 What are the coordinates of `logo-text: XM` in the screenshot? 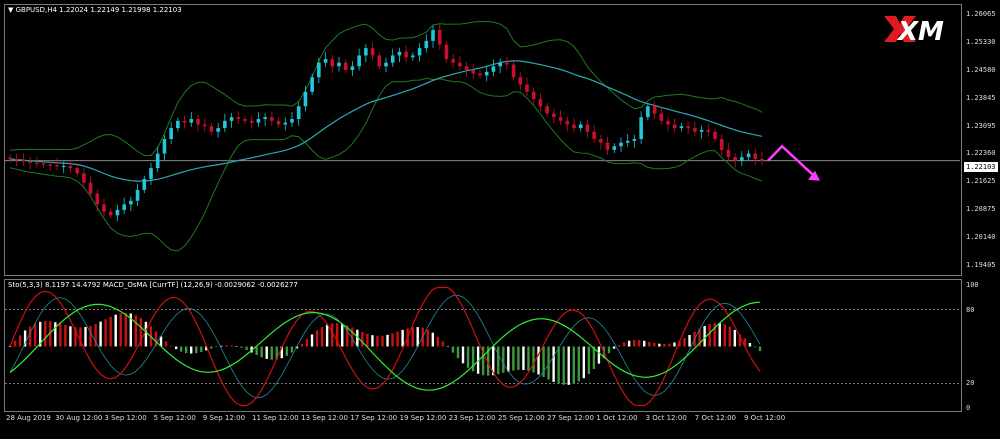 It's located at (920, 31).